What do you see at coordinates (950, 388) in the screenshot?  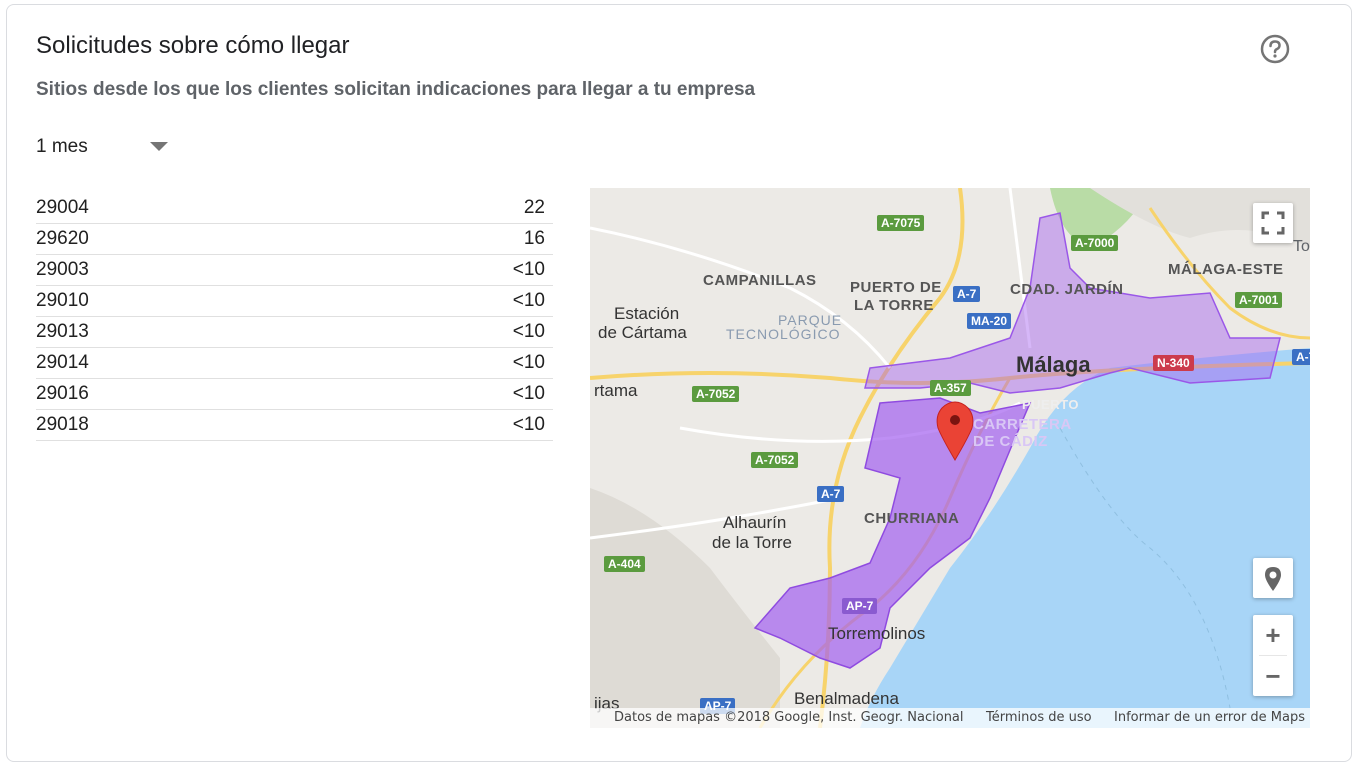 I see `road-shield-a357: A-357` at bounding box center [950, 388].